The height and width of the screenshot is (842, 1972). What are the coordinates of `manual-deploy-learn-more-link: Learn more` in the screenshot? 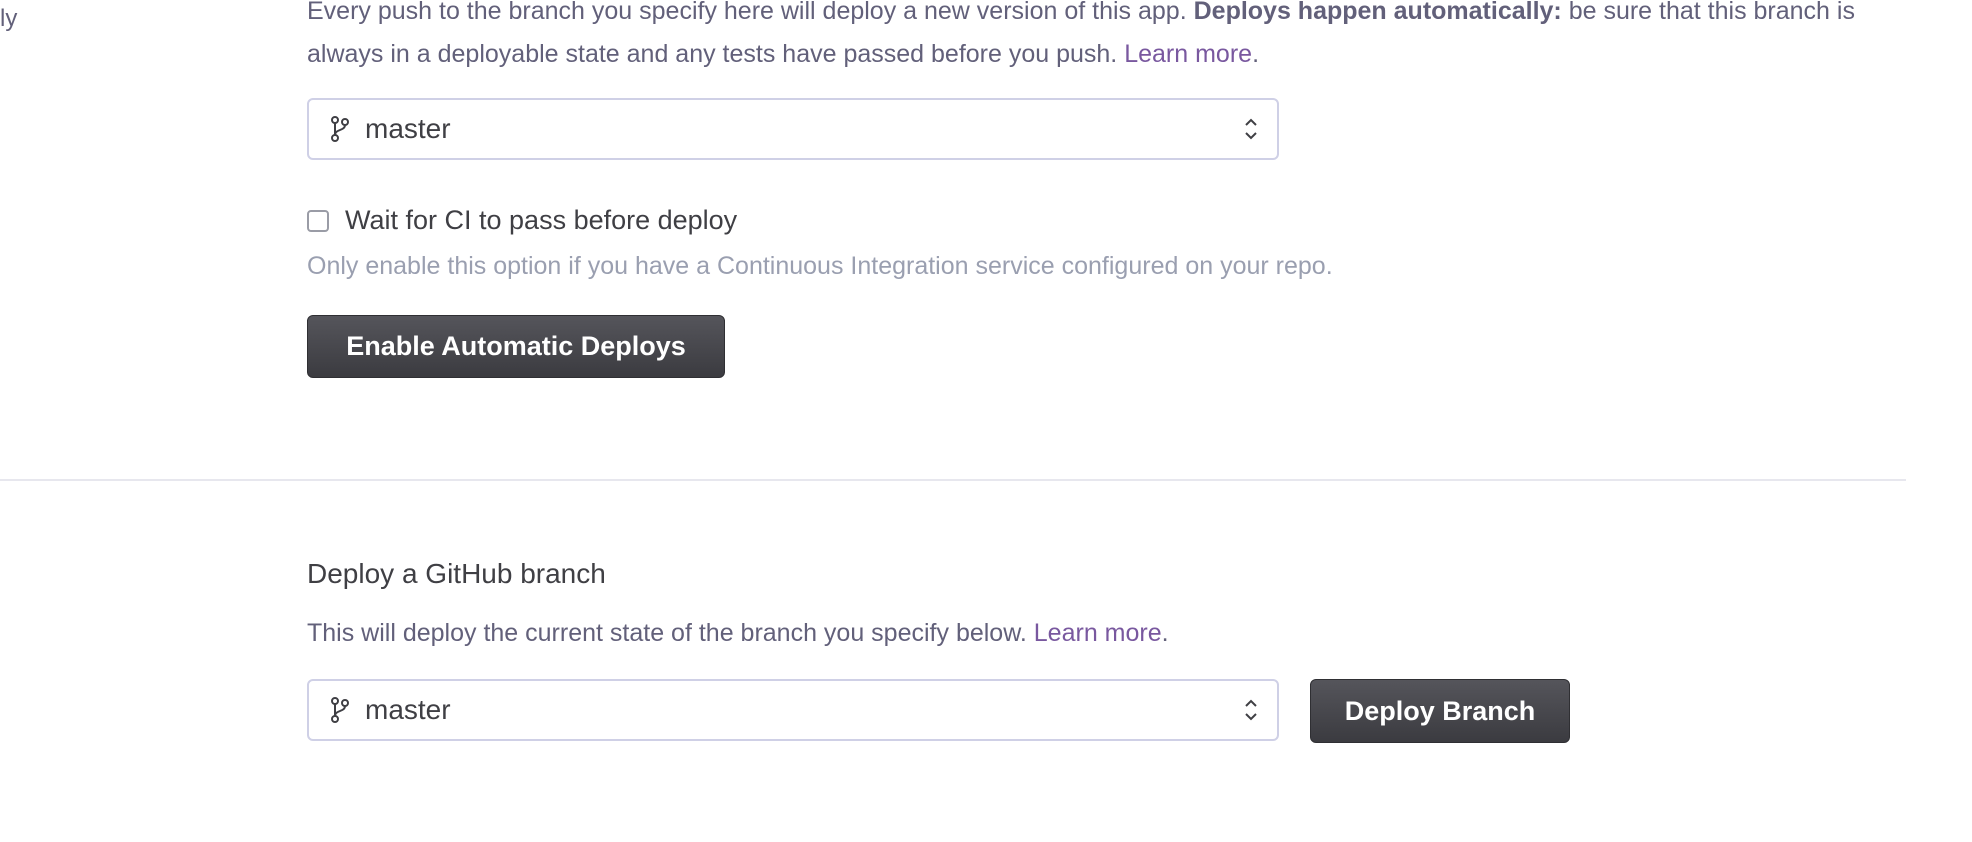 It's located at (1098, 633).